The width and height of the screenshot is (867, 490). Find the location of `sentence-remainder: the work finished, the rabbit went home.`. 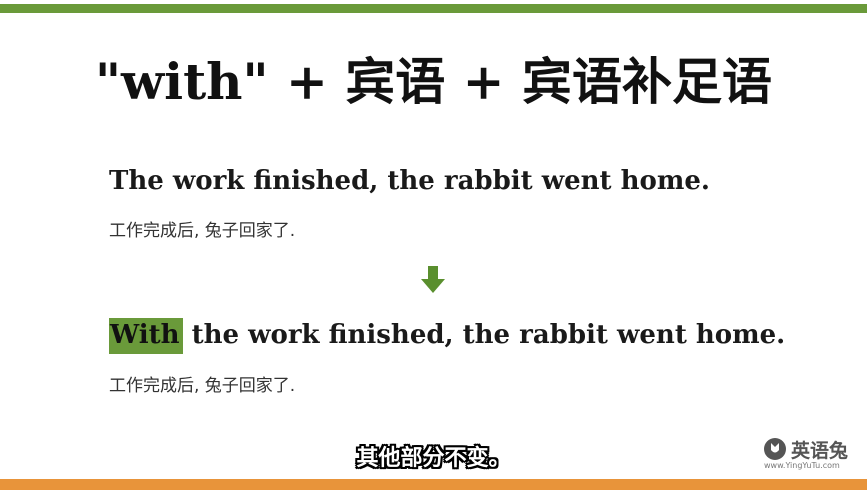

sentence-remainder: the work finished, the rabbit went home. is located at coordinates (484, 335).